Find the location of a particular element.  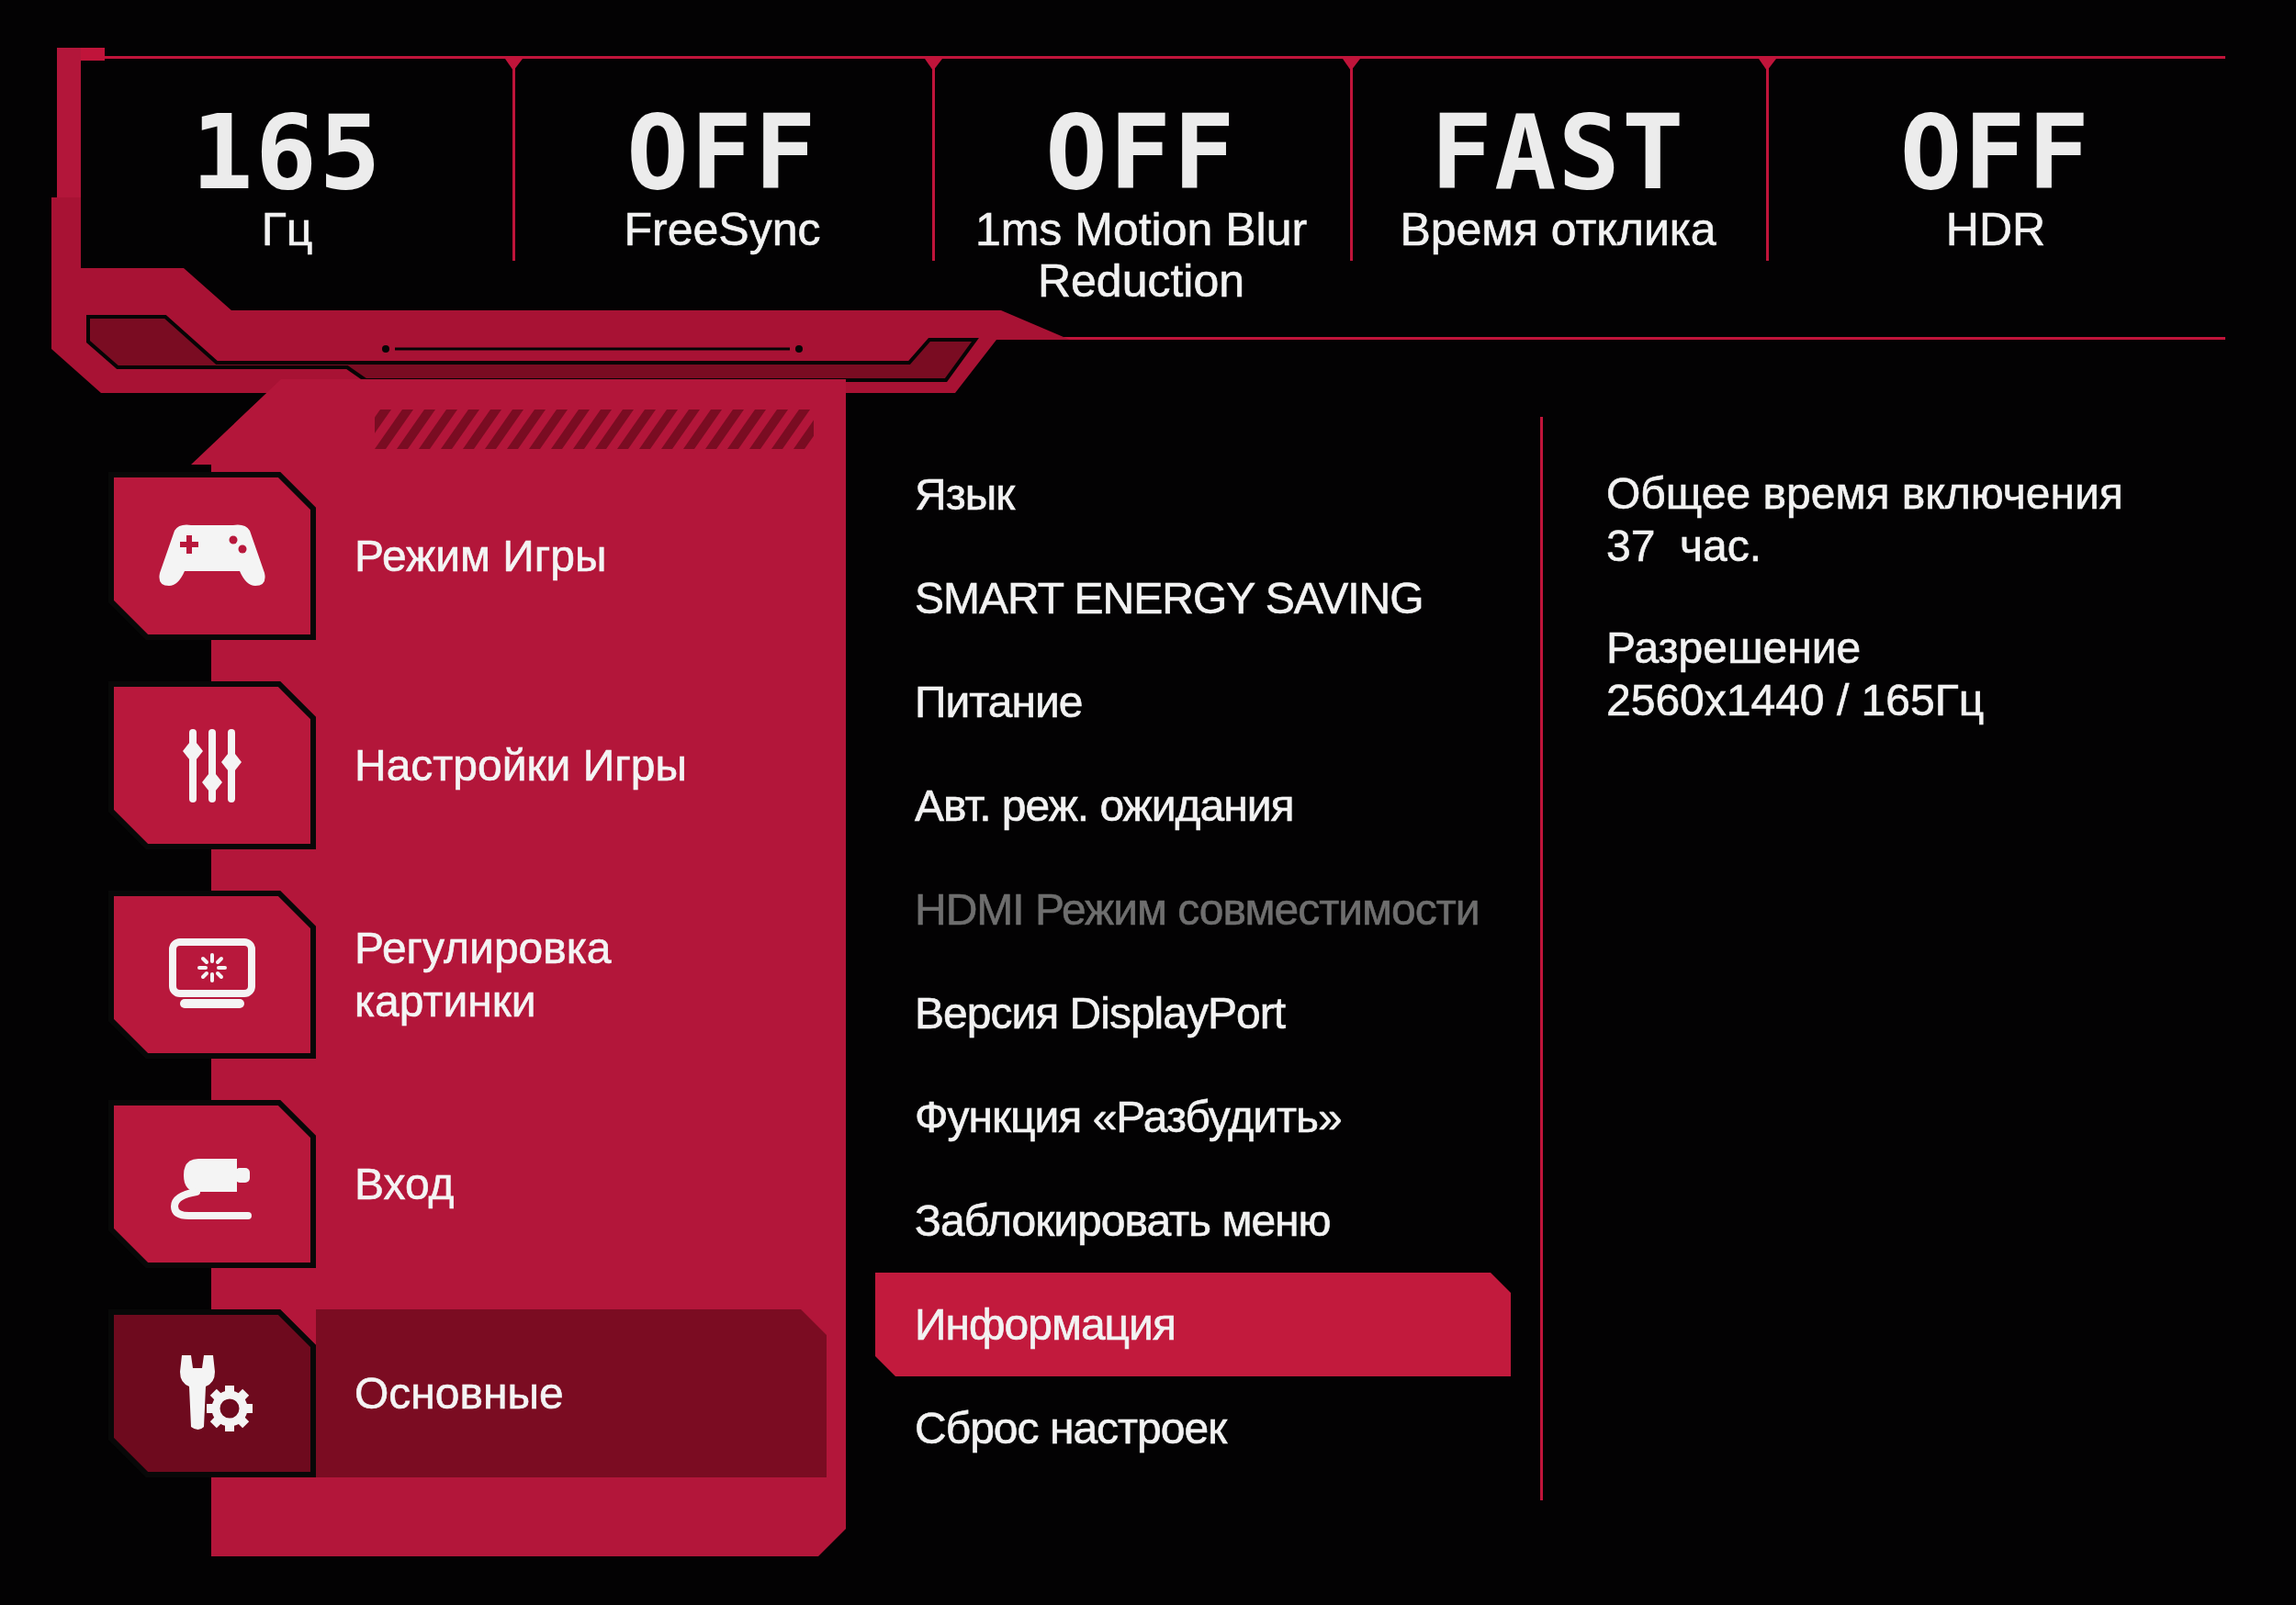

menu-item: Заблокировать меню is located at coordinates (1193, 1221).